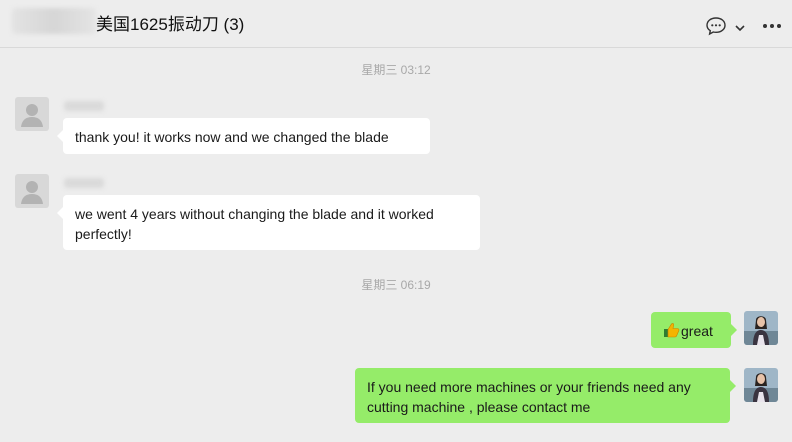 This screenshot has height=442, width=792. What do you see at coordinates (54, 21) in the screenshot?
I see `blurred-contact-name` at bounding box center [54, 21].